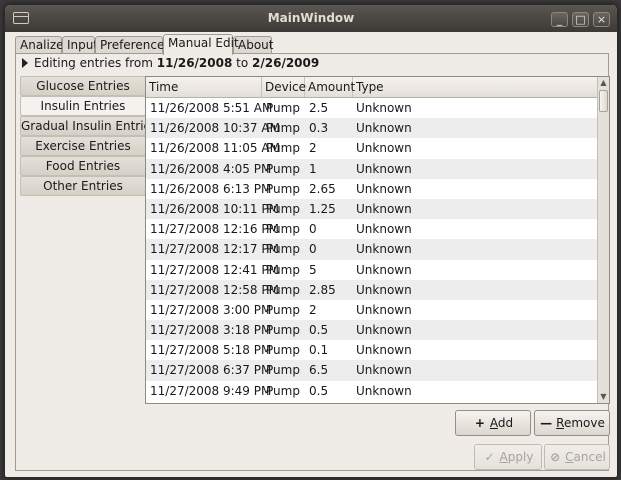 The height and width of the screenshot is (480, 621). I want to click on table-row: 11/26/2008 4:05 PM Pump 1 Unknown, so click(372, 168).